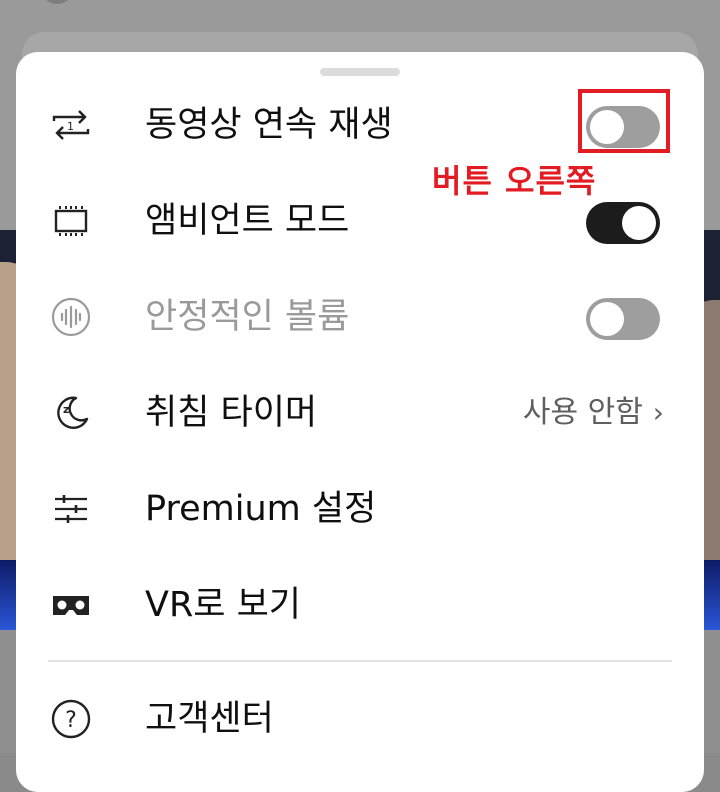 The image size is (720, 792). What do you see at coordinates (624, 121) in the screenshot?
I see `annotation-highlight-box` at bounding box center [624, 121].